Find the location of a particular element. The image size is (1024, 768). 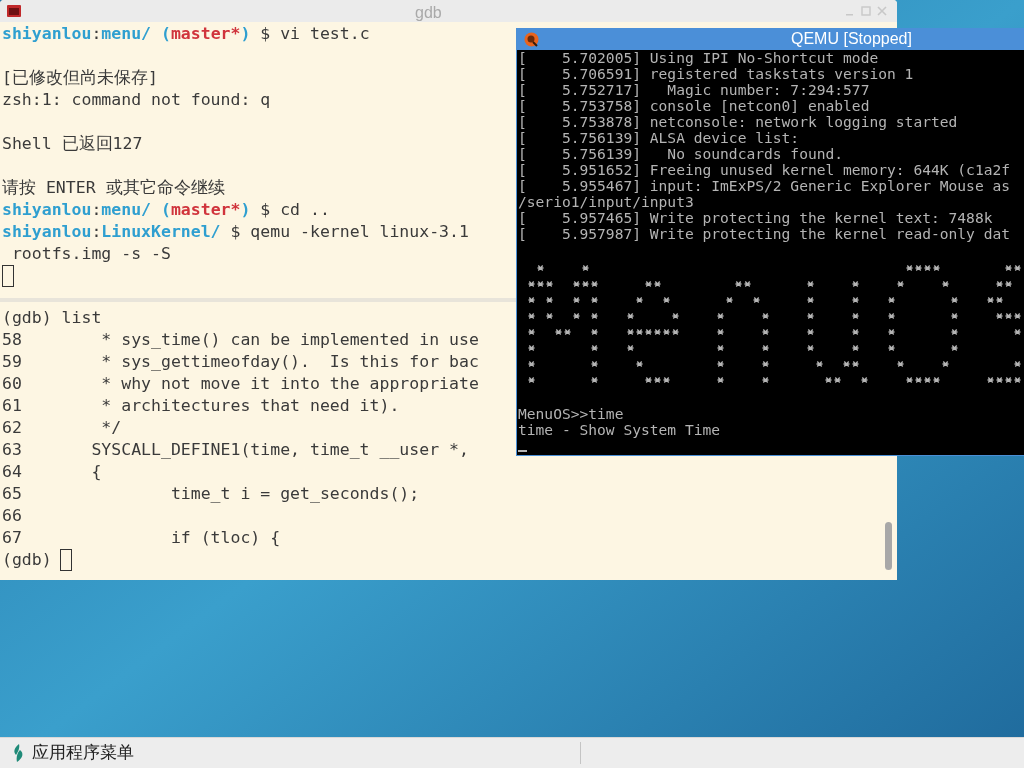

terminal-line: 请按 ENTER 或其它命令继续 is located at coordinates (113, 188).